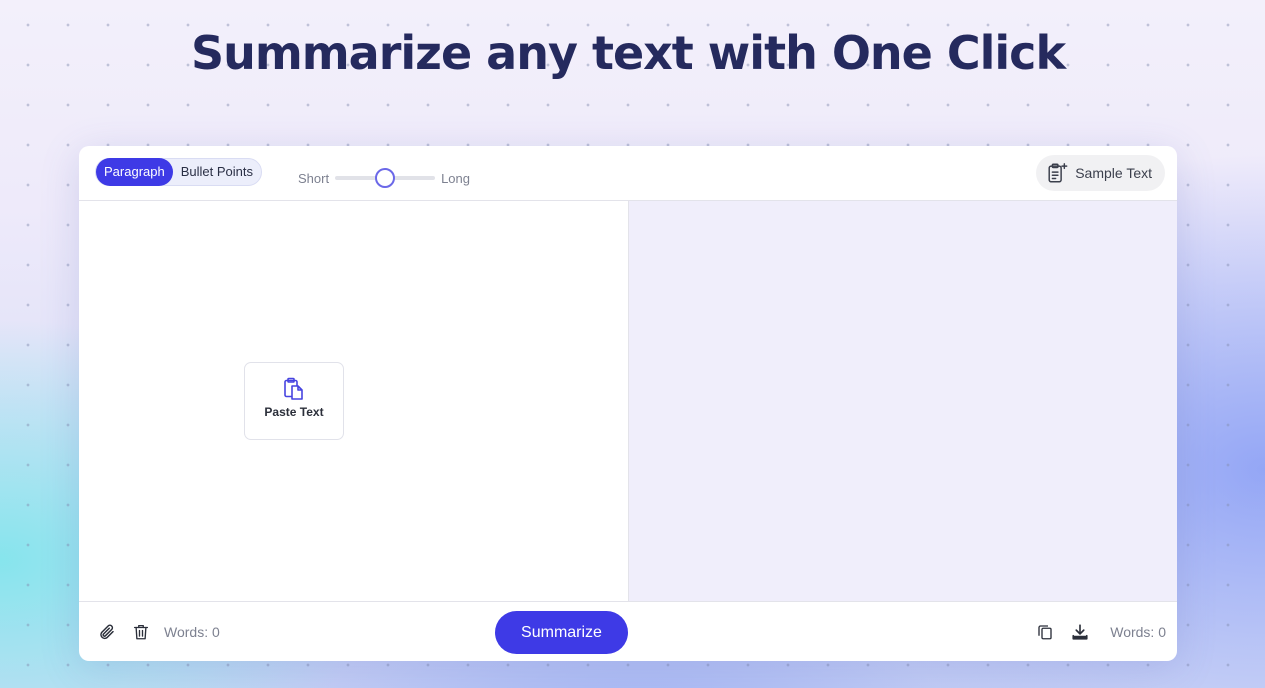  What do you see at coordinates (1045, 632) in the screenshot?
I see `copy-icon` at bounding box center [1045, 632].